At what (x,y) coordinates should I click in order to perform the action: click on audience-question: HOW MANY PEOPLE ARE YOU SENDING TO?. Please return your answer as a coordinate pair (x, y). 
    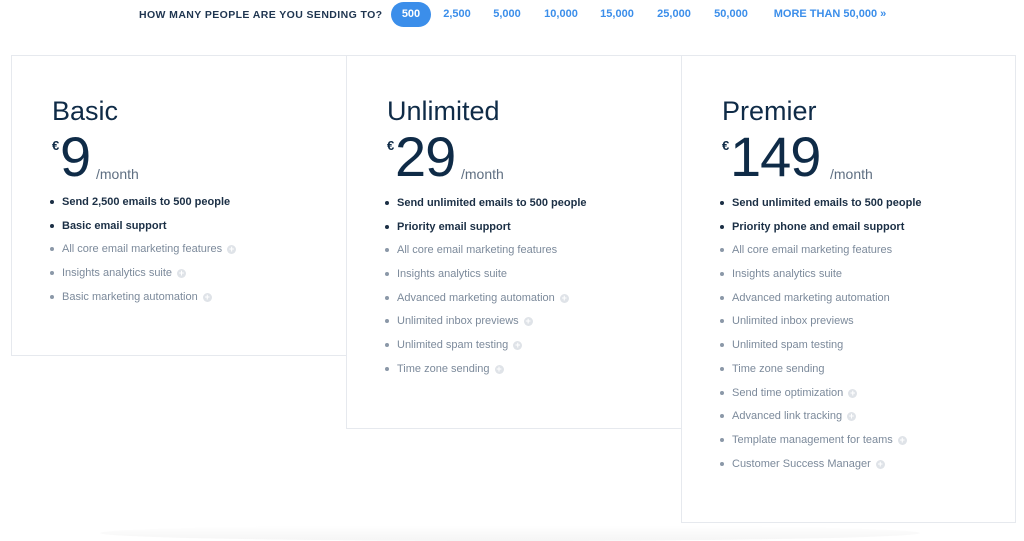
    Looking at the image, I should click on (261, 15).